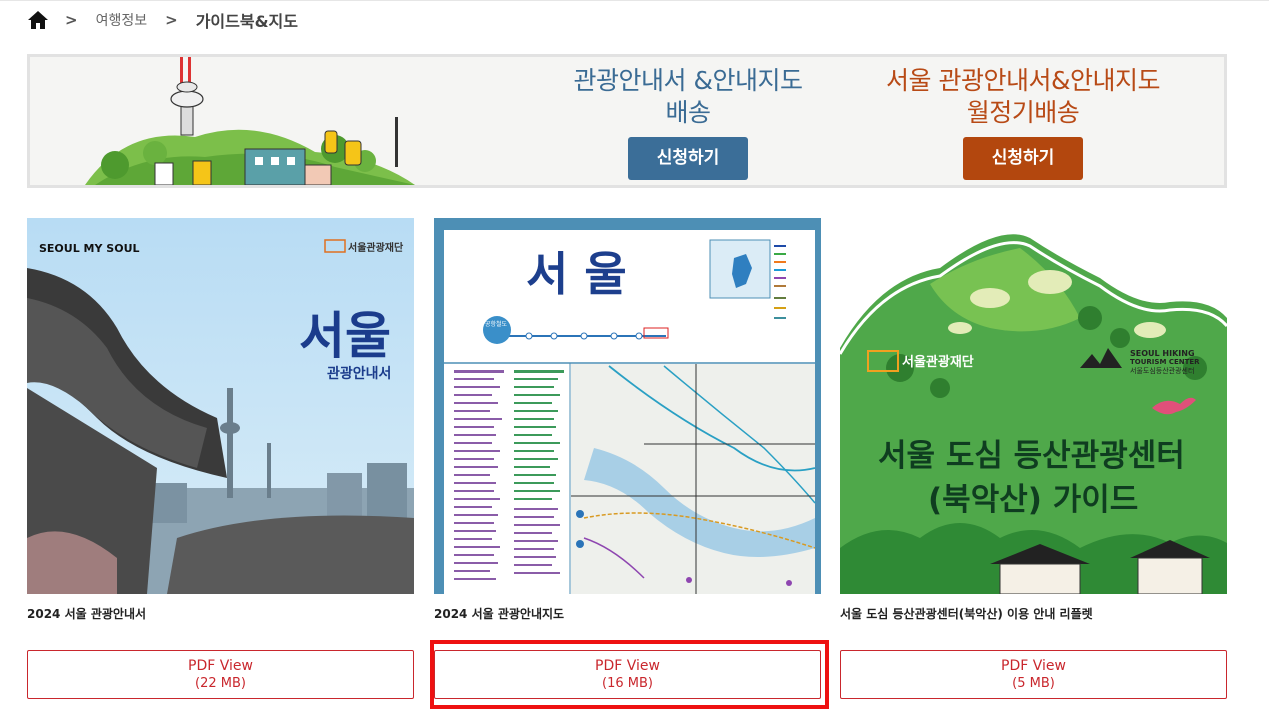  I want to click on leaflet-center-en2: TOURISM CENTER, so click(1165, 362).